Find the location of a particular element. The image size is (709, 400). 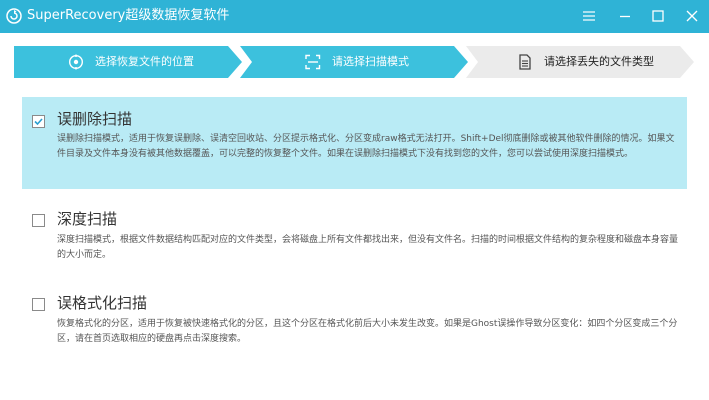

step-file-type: 请选择丢失的文件类型 is located at coordinates (580, 62).